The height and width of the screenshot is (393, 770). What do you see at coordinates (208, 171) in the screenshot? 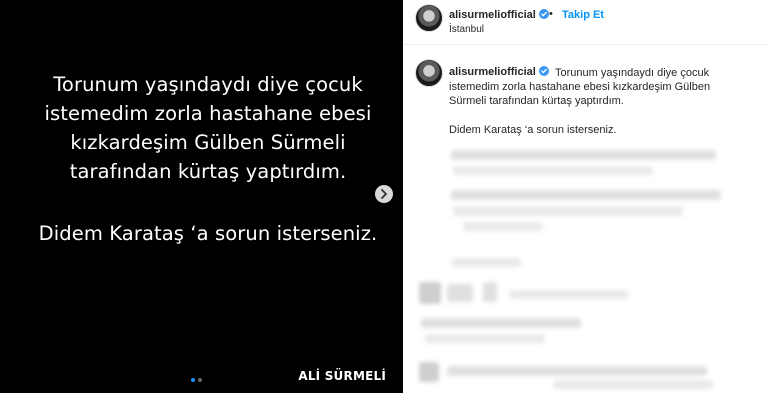
I see `media-text-line: tarafından kürtaş yaptırdım.` at bounding box center [208, 171].